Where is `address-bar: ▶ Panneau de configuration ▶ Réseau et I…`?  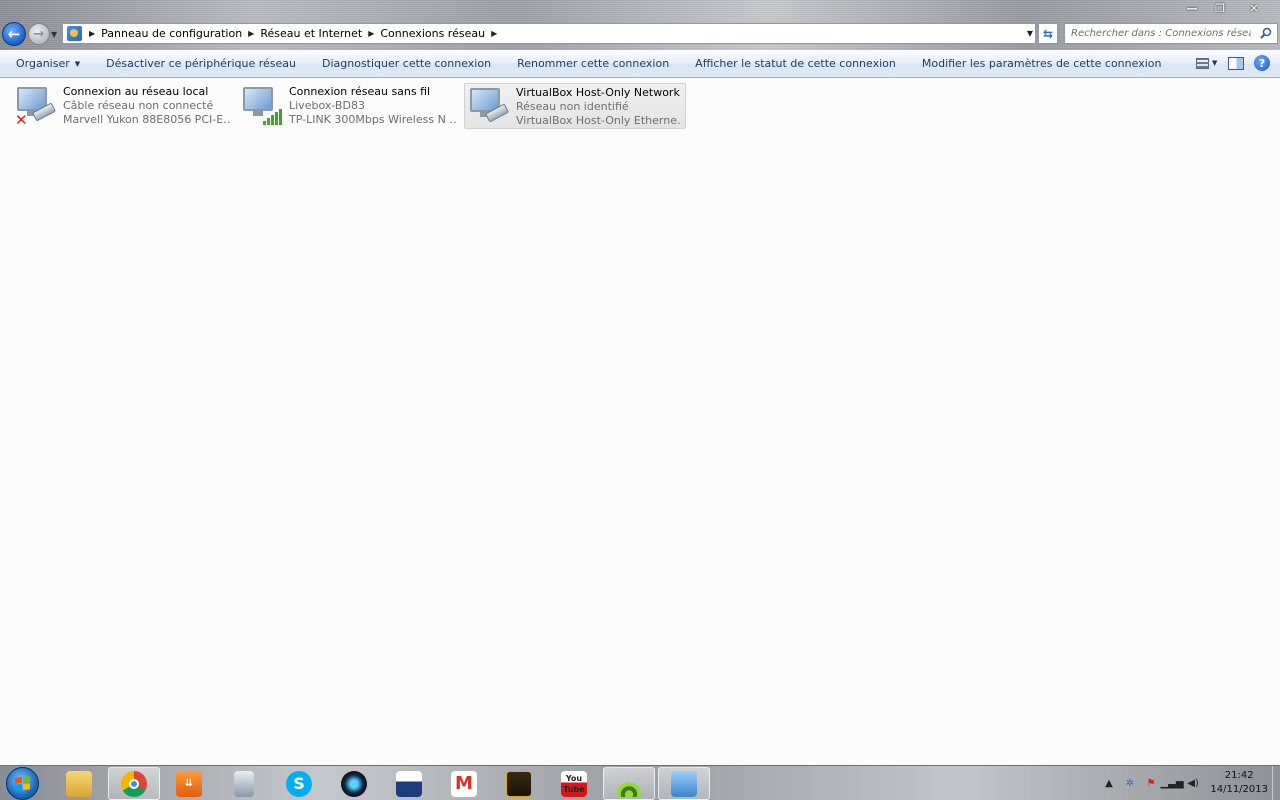 address-bar: ▶ Panneau de configuration ▶ Réseau et I… is located at coordinates (549, 33).